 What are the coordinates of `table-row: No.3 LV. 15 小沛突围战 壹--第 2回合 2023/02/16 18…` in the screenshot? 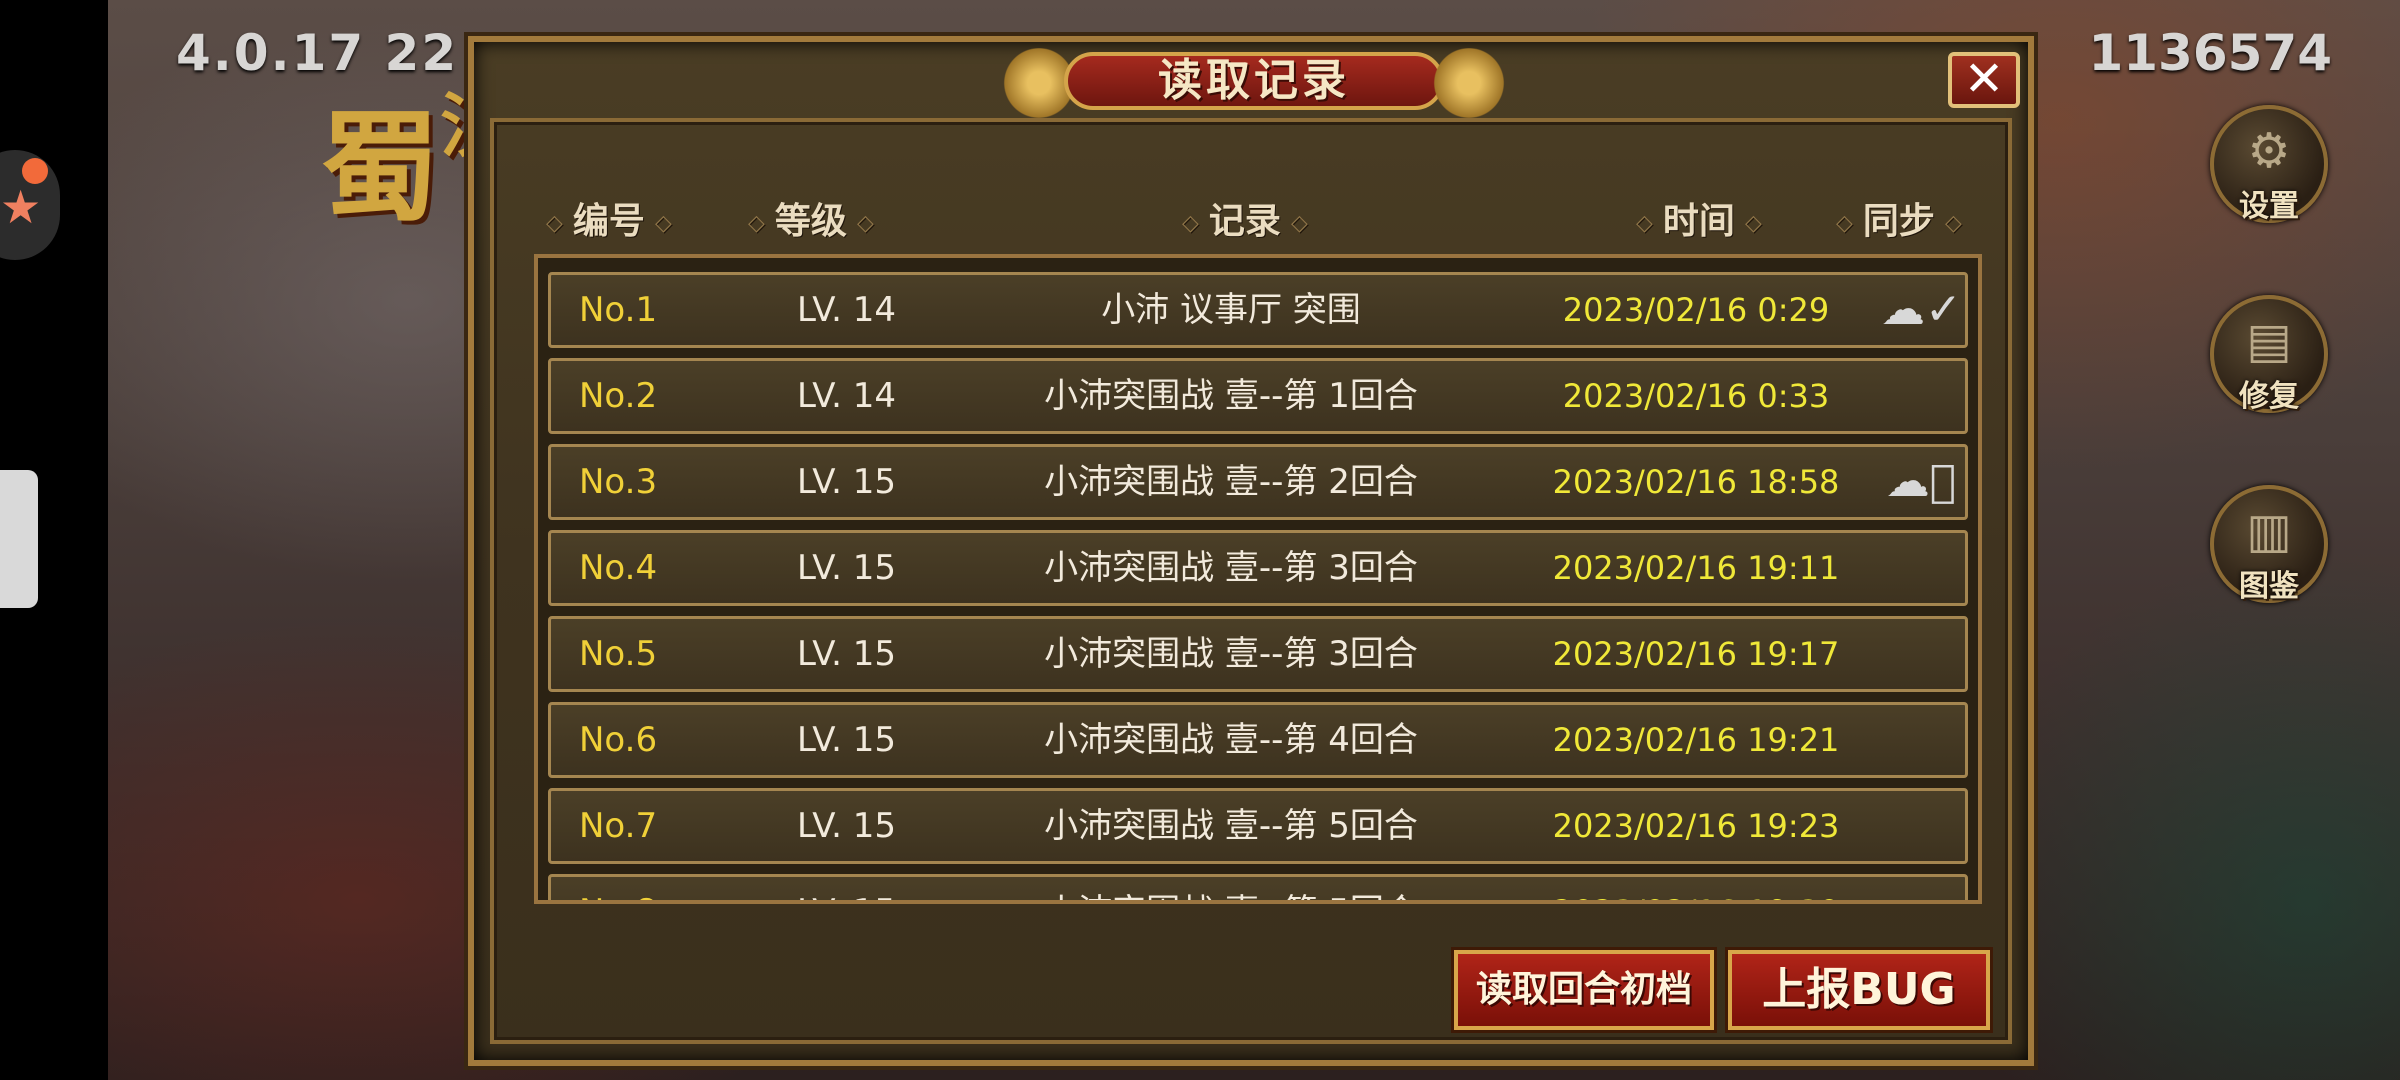 It's located at (1258, 482).